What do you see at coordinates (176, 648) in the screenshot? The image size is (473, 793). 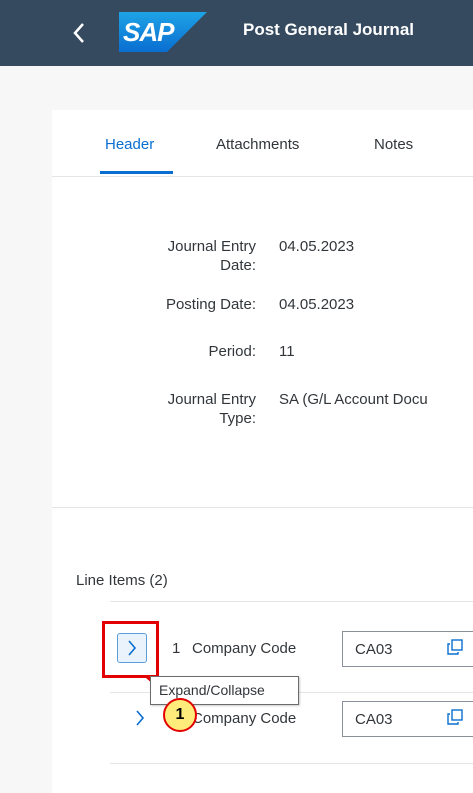 I see `row-1-number: 1` at bounding box center [176, 648].